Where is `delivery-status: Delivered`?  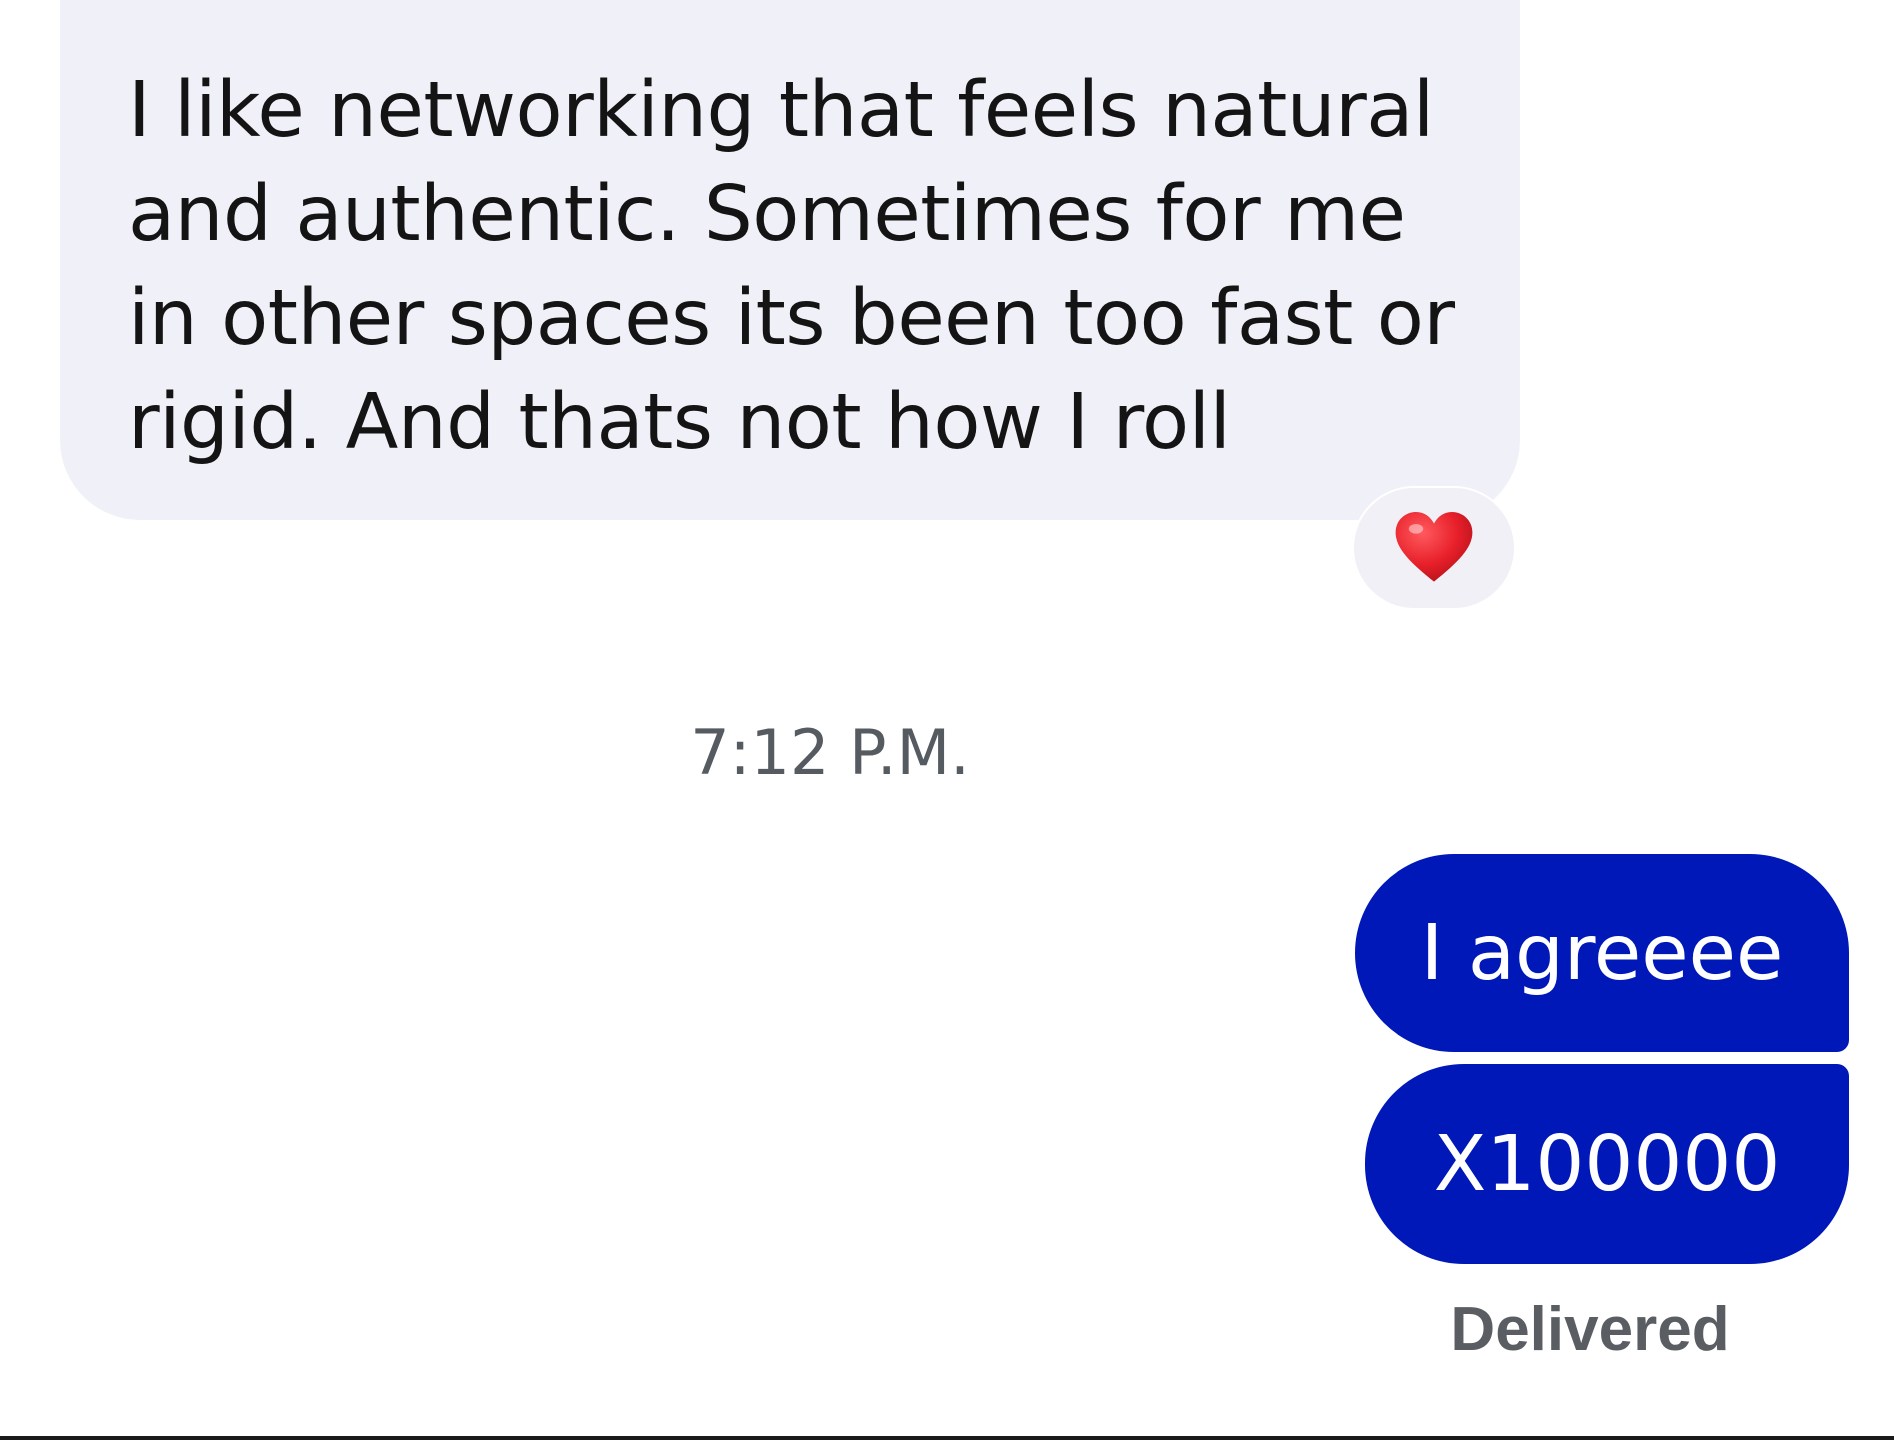
delivery-status: Delivered is located at coordinates (1590, 1329).